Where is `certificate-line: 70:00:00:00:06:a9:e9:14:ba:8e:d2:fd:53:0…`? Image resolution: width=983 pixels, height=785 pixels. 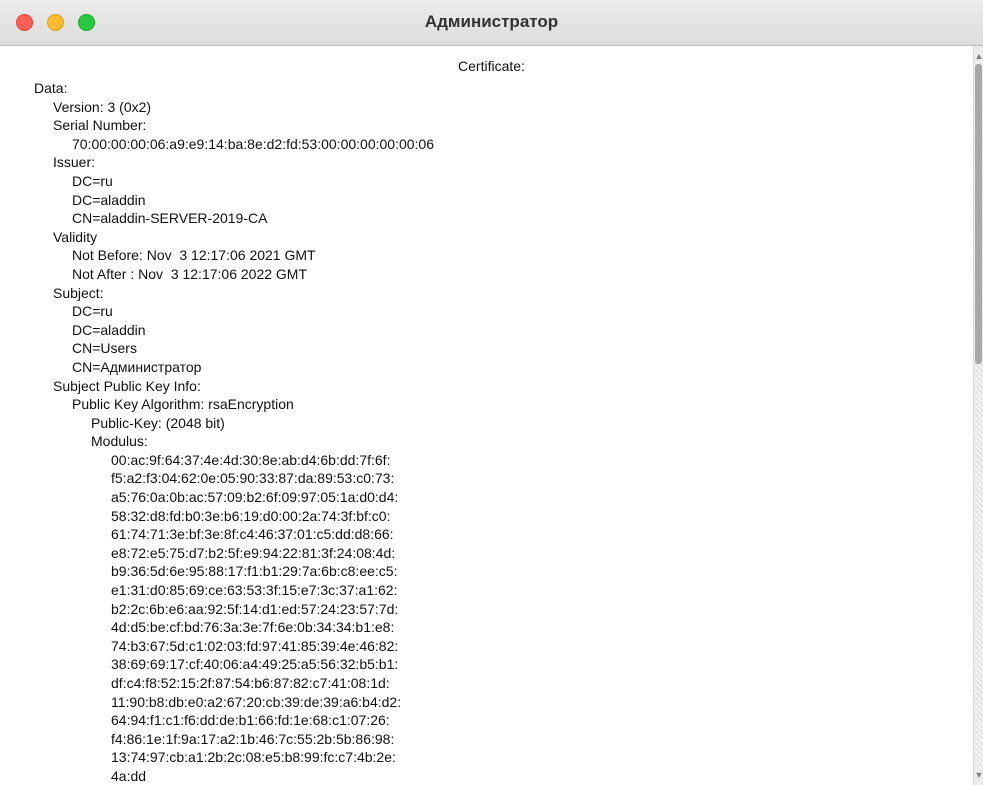 certificate-line: 70:00:00:00:06:a9:e9:14:ba:8e:d2:fd:53:0… is located at coordinates (253, 143).